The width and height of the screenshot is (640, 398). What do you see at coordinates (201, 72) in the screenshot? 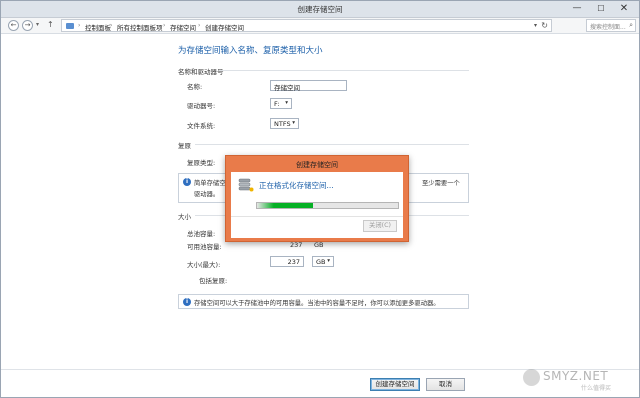
I see `section-title-name: 名称和驱动器号` at bounding box center [201, 72].